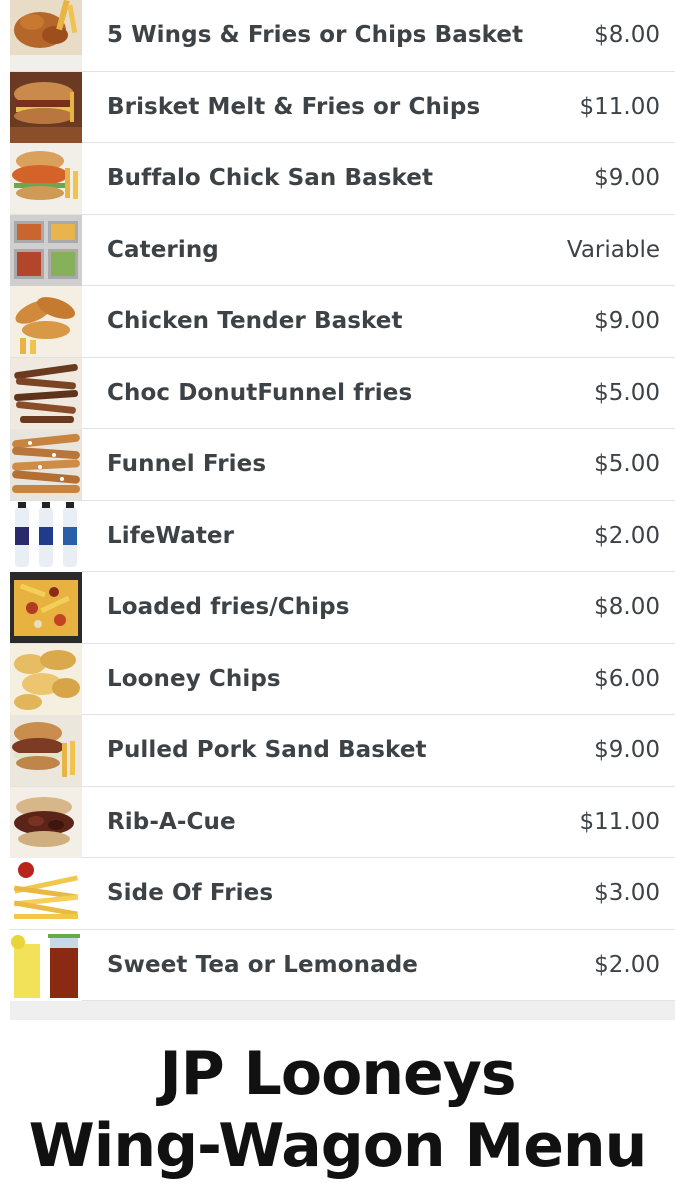 Image resolution: width=675 pixels, height=1200 pixels. What do you see at coordinates (342, 465) in the screenshot?
I see `menu-item-row: Funnel Fries $5.00` at bounding box center [342, 465].